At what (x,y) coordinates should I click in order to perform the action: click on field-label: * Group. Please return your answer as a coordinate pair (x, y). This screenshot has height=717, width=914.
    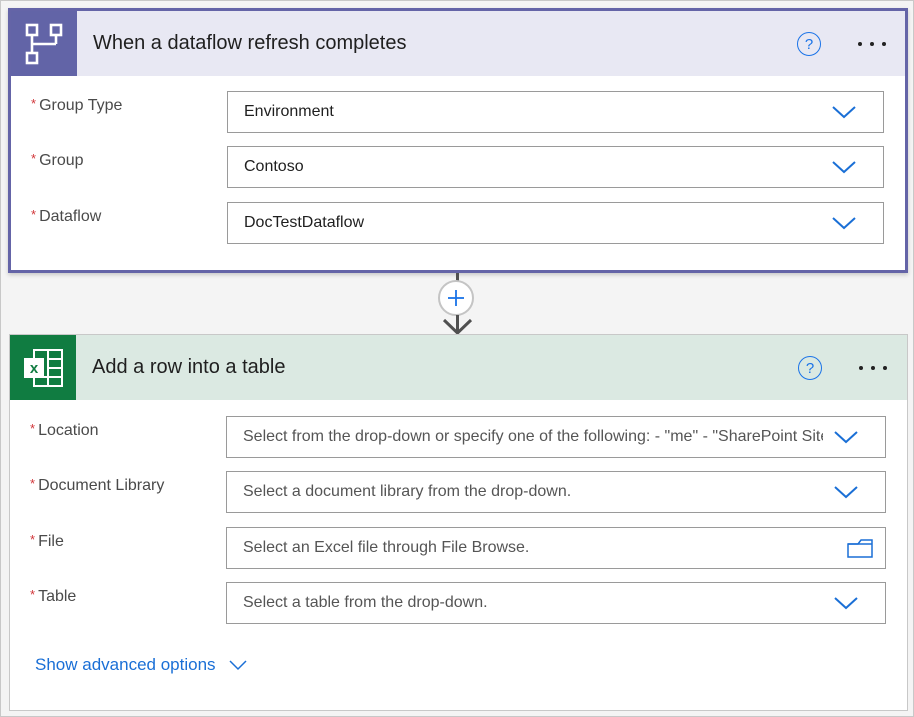
    Looking at the image, I should click on (57, 160).